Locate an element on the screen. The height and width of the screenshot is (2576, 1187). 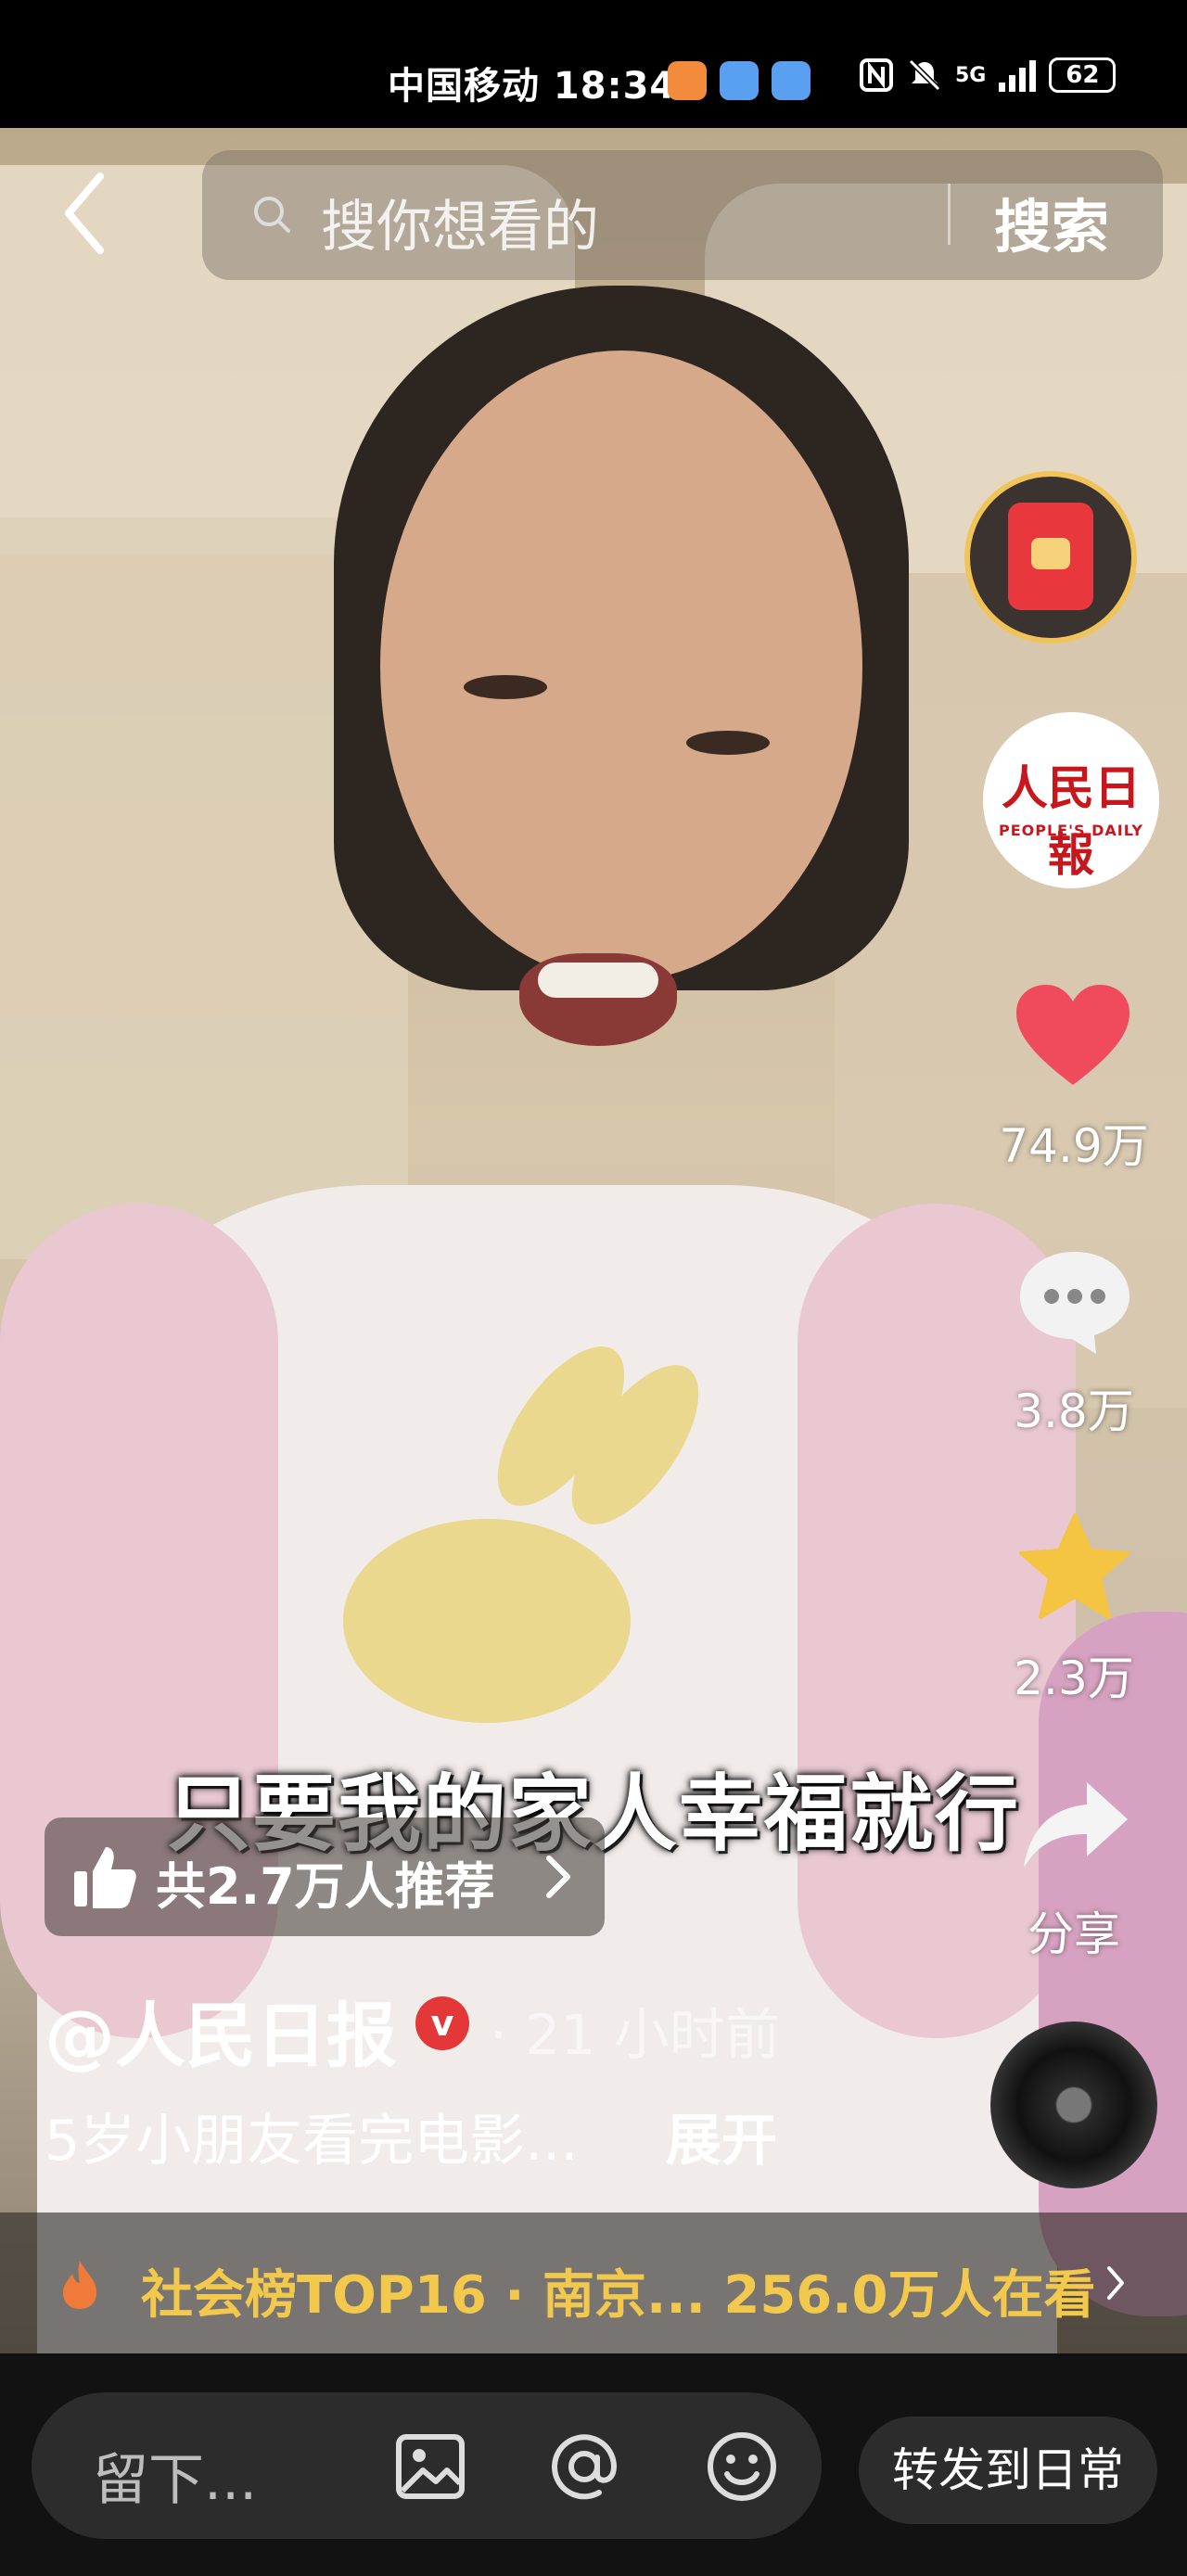
share-to-daily-button: 转发到日常 is located at coordinates (1008, 2471).